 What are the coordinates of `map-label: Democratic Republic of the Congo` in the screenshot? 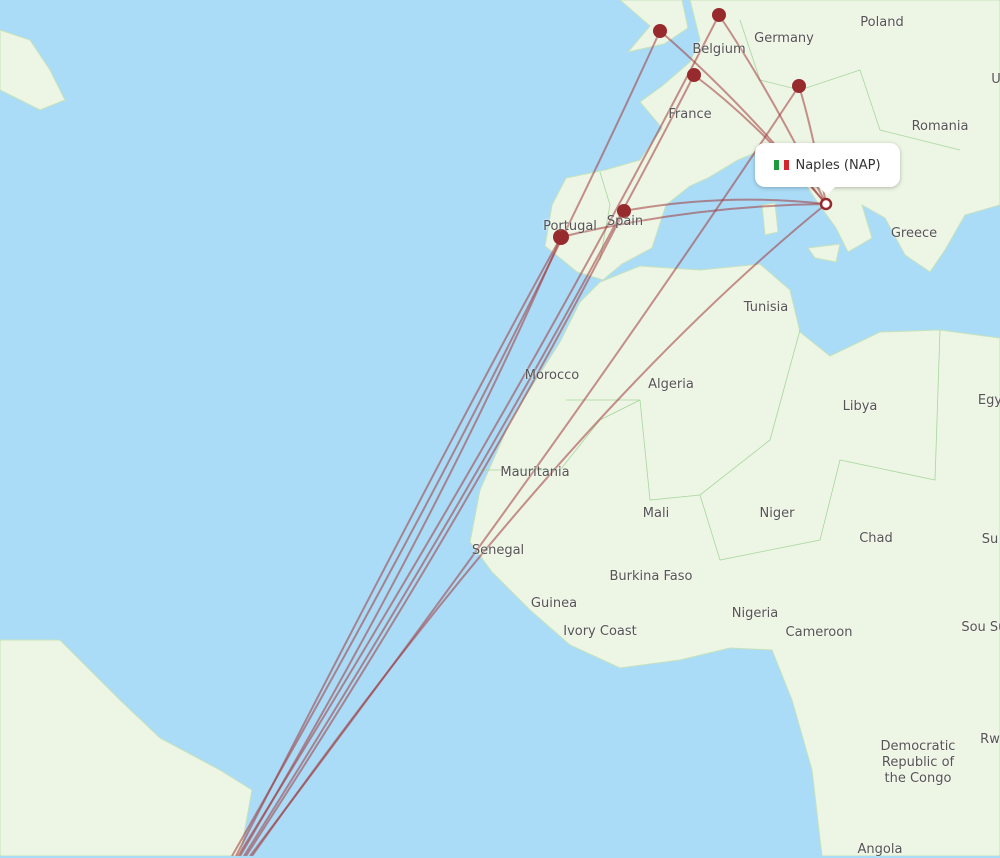 It's located at (918, 762).